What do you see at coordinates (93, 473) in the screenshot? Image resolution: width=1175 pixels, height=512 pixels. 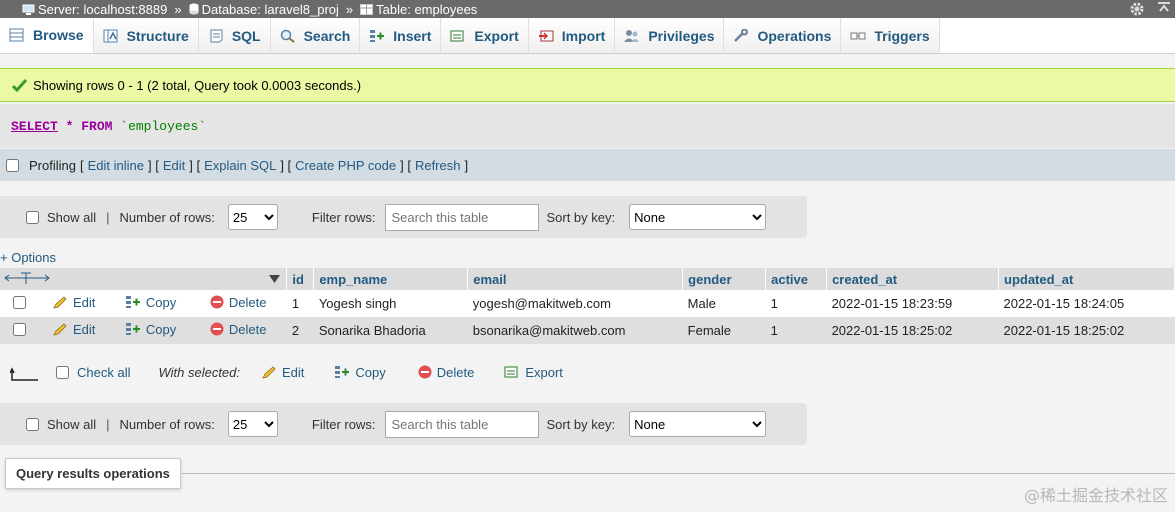 I see `query-results-operations-button: Query results operations` at bounding box center [93, 473].